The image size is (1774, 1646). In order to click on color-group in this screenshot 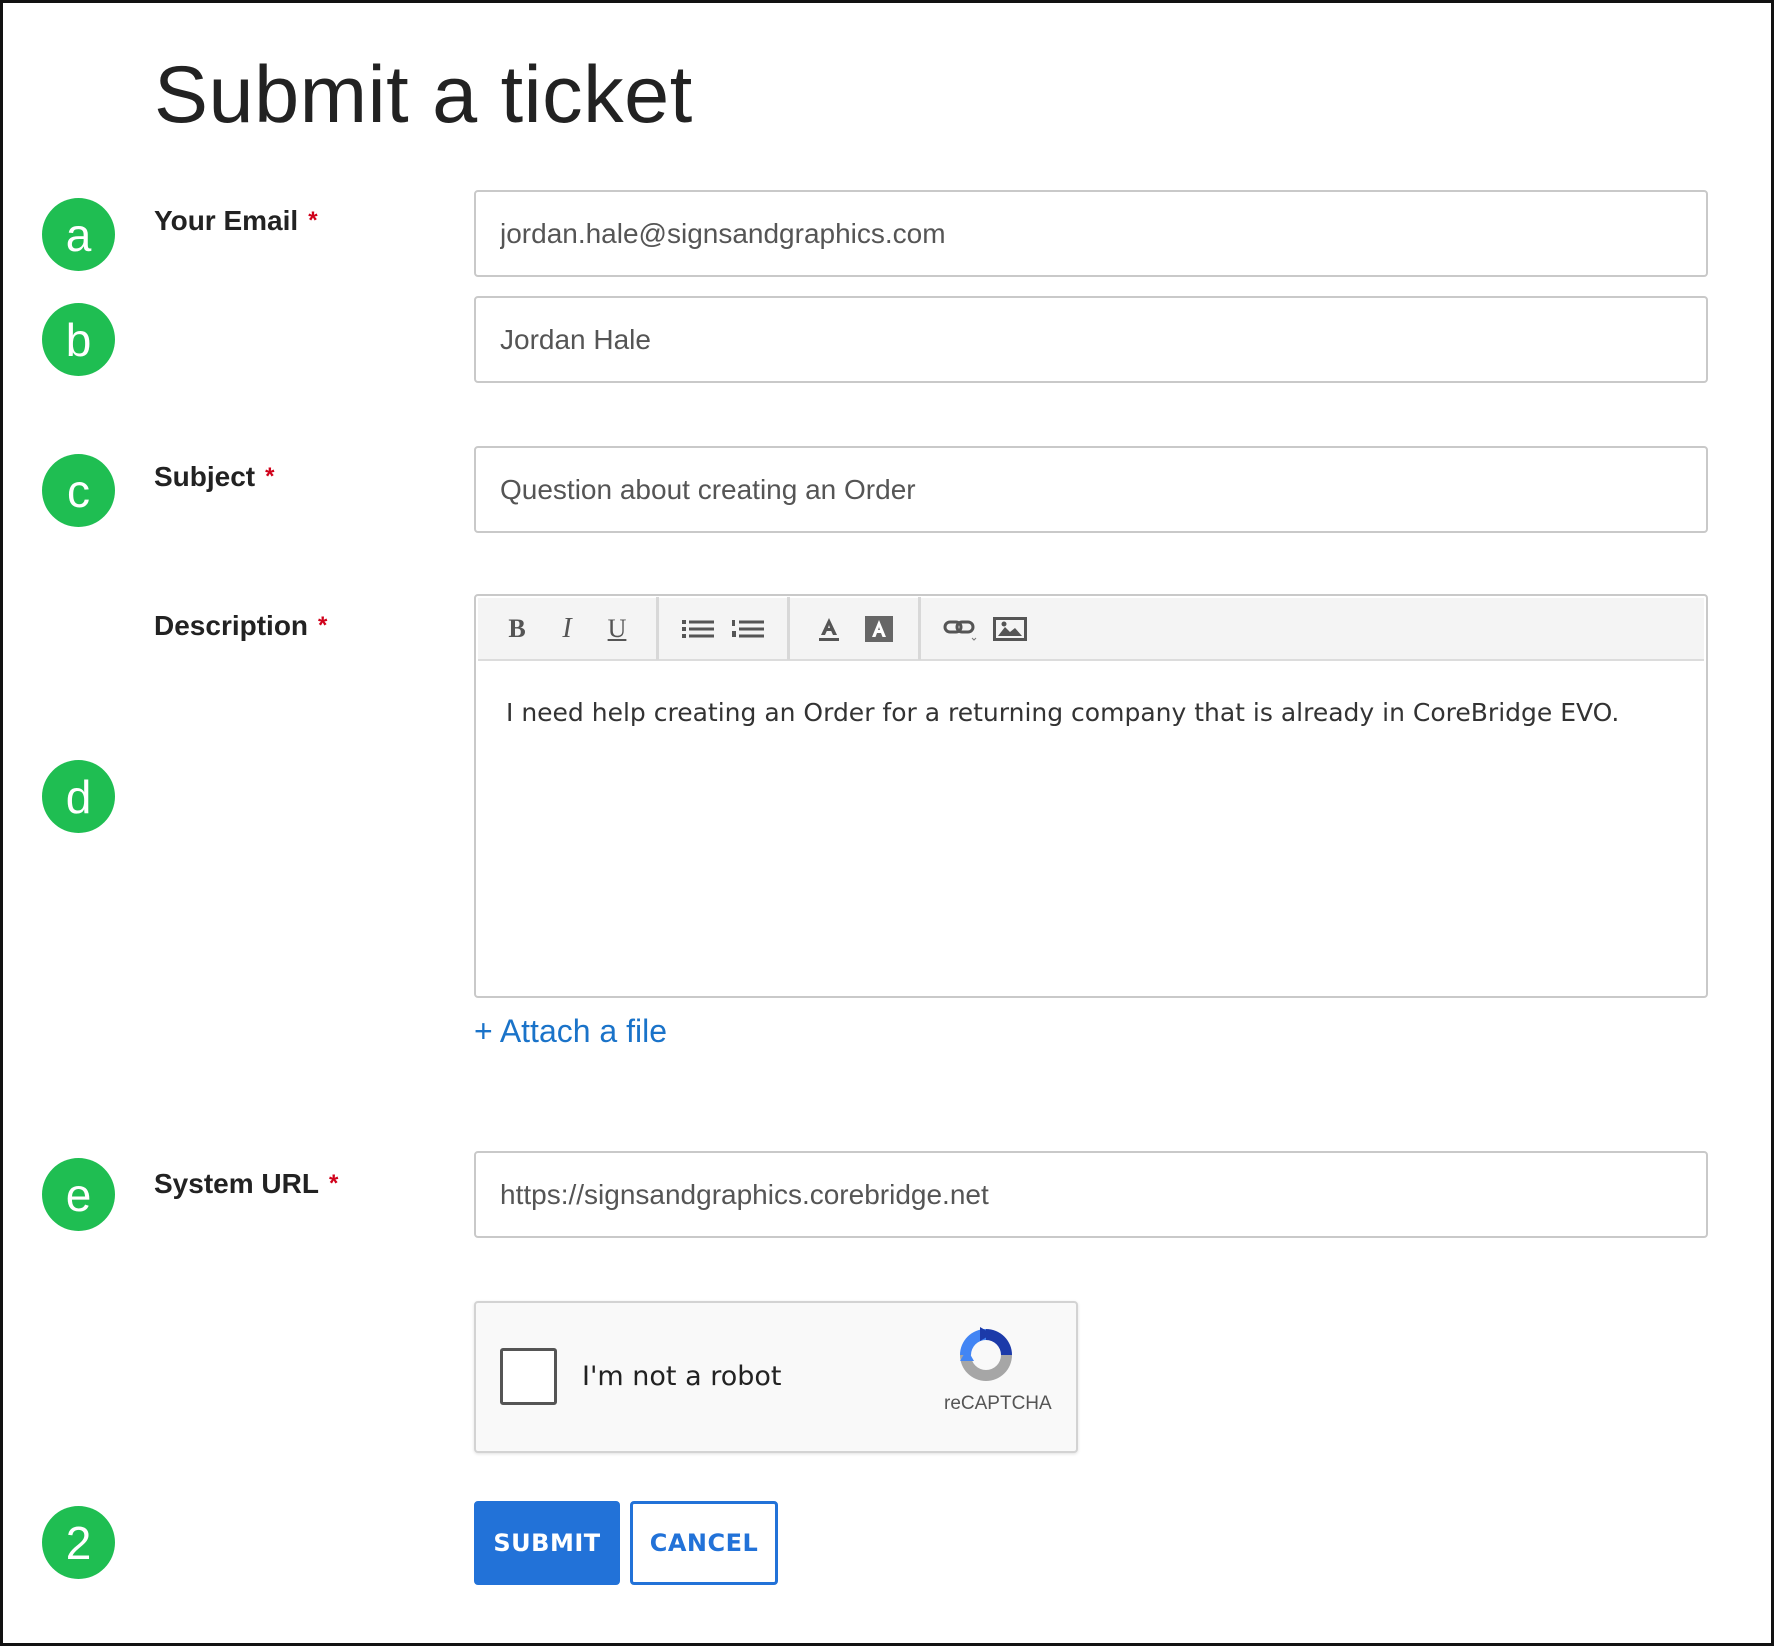, I will do `click(855, 628)`.